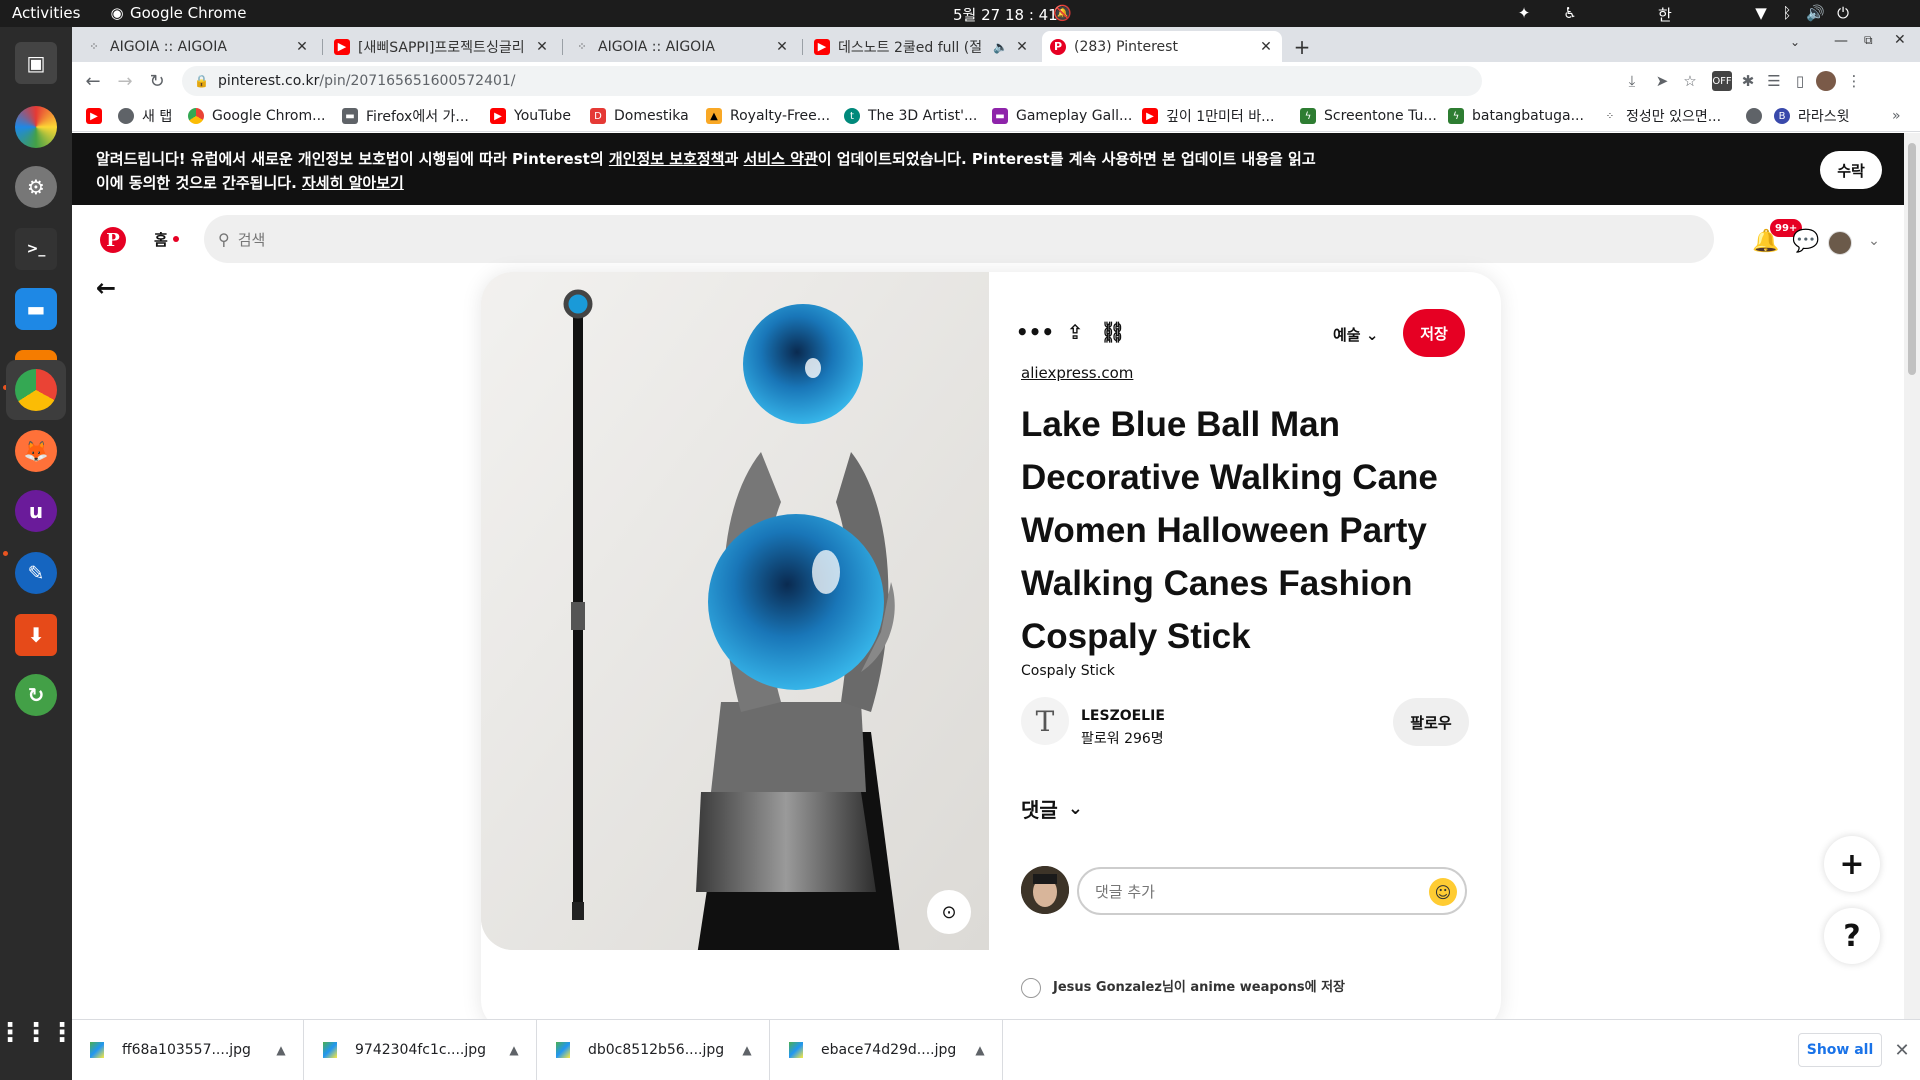 Image resolution: width=1920 pixels, height=1080 pixels. What do you see at coordinates (1035, 332) in the screenshot?
I see `more-options-icon: •••` at bounding box center [1035, 332].